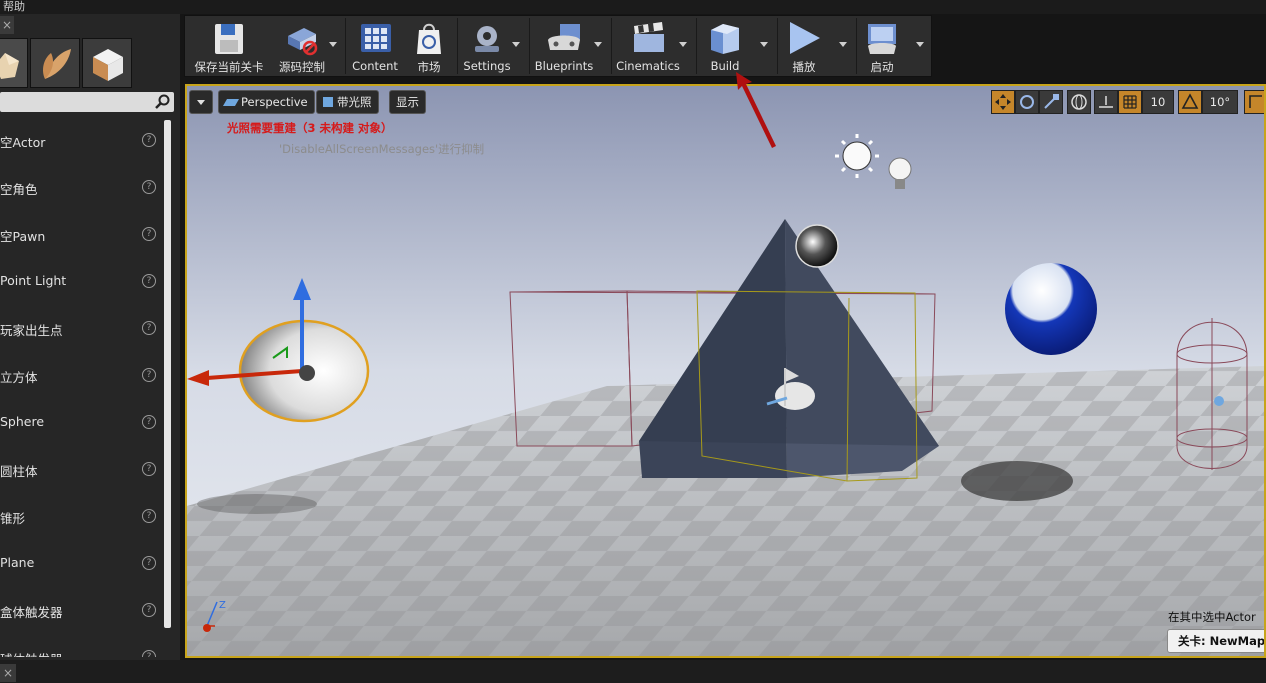 The height and width of the screenshot is (683, 1266). What do you see at coordinates (376, 38) in the screenshot?
I see `content-browser-icon` at bounding box center [376, 38].